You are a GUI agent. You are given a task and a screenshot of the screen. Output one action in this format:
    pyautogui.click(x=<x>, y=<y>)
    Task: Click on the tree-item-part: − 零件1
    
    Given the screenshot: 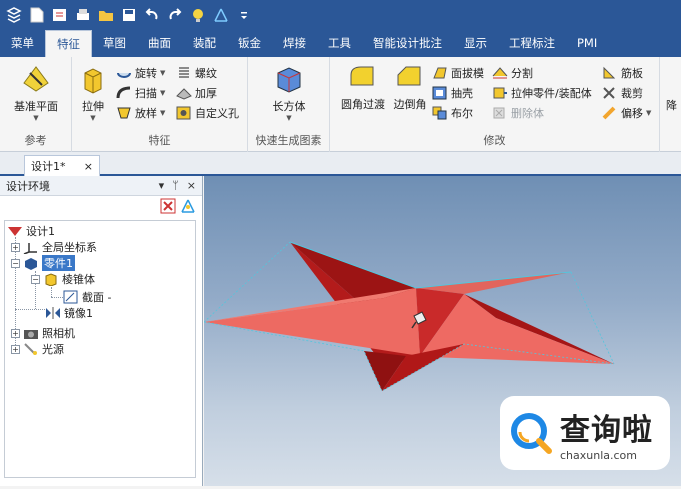 What is the action you would take?
    pyautogui.click(x=43, y=263)
    